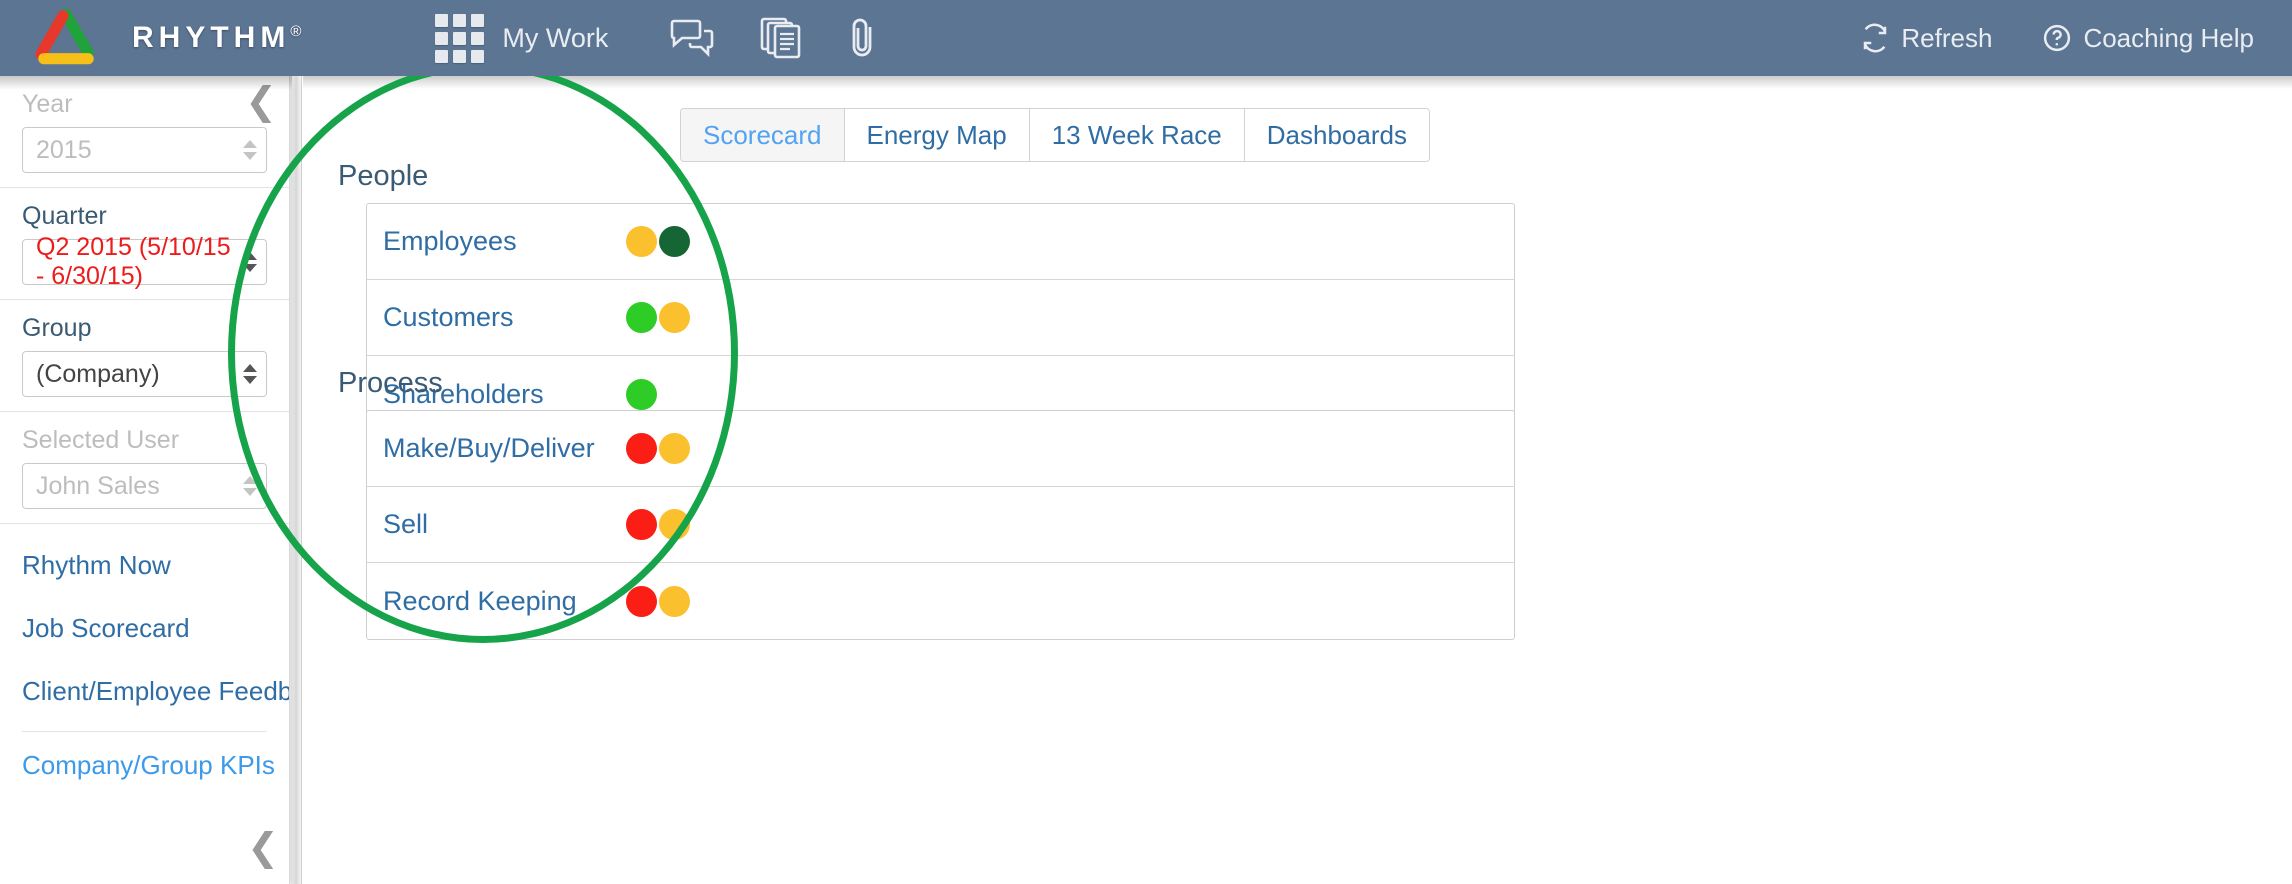 This screenshot has height=884, width=2292. I want to click on section-process-title: Process, so click(390, 383).